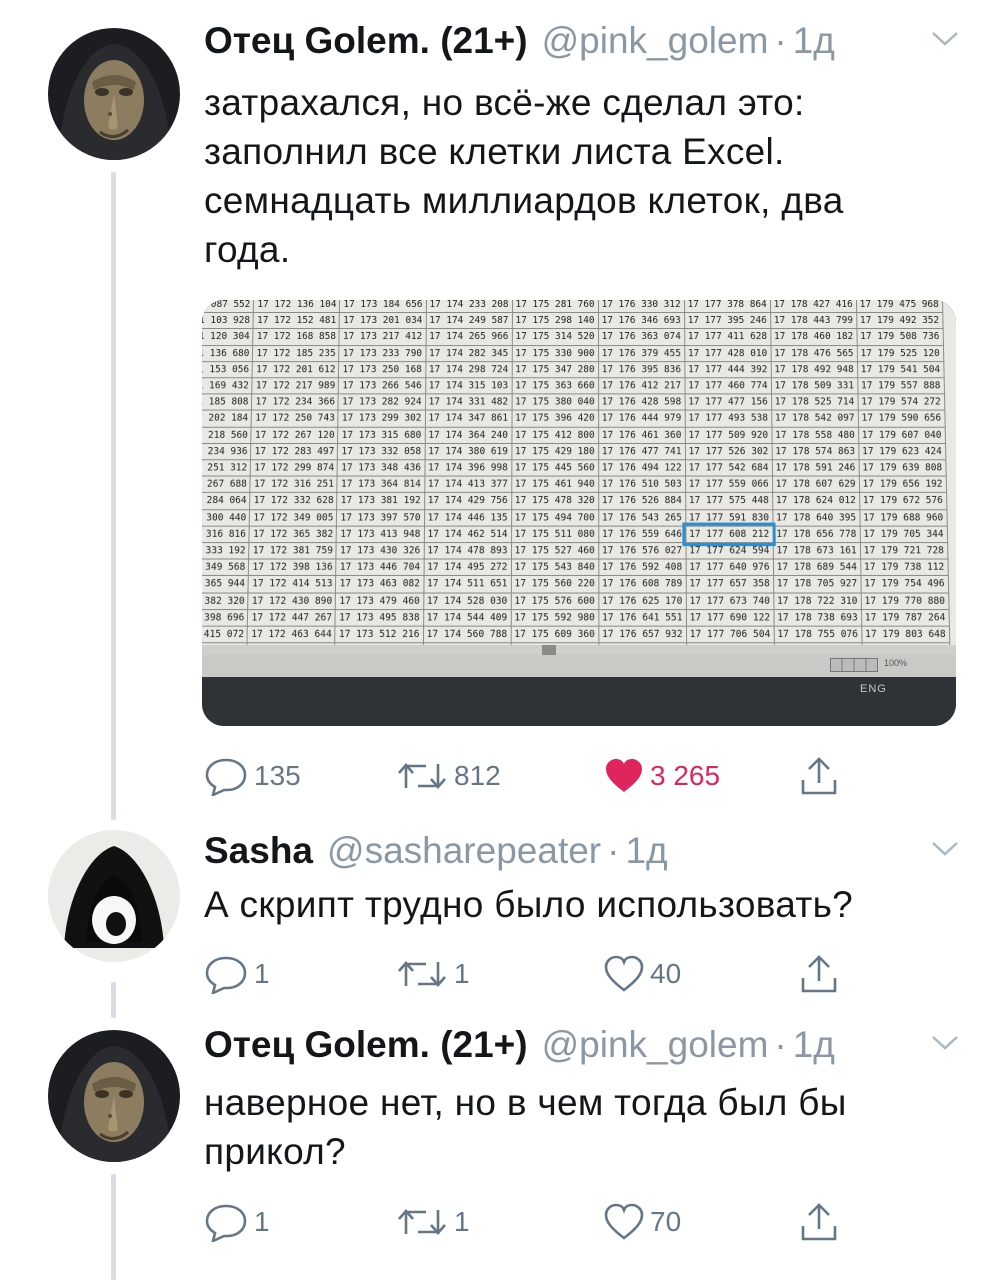 The height and width of the screenshot is (1280, 1004). What do you see at coordinates (381, 484) in the screenshot?
I see `spreadsheet-cell: 17 173 364 814` at bounding box center [381, 484].